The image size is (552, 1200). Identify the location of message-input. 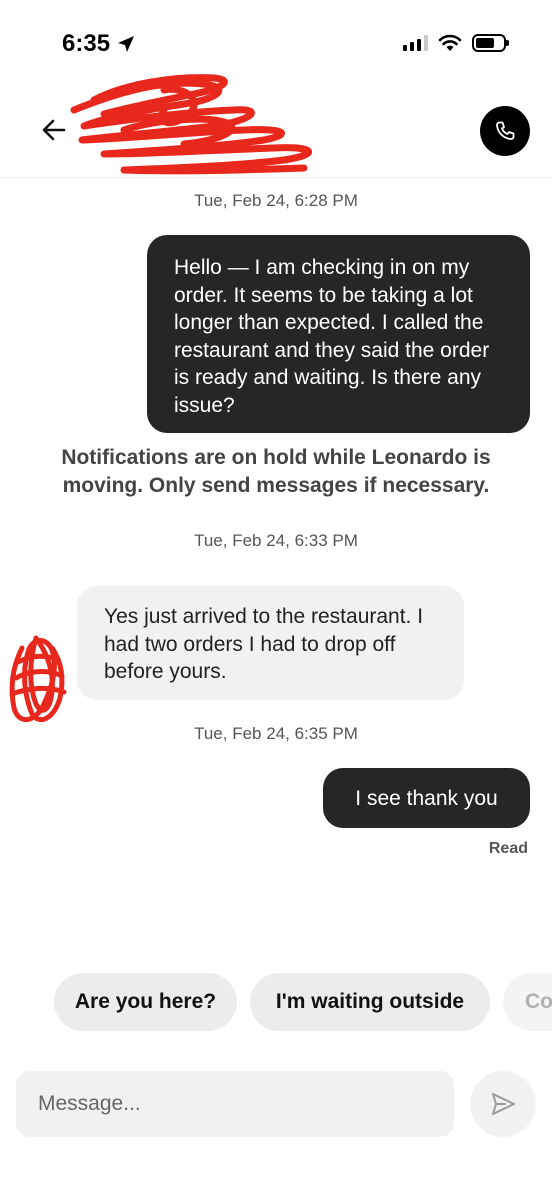
(235, 1104).